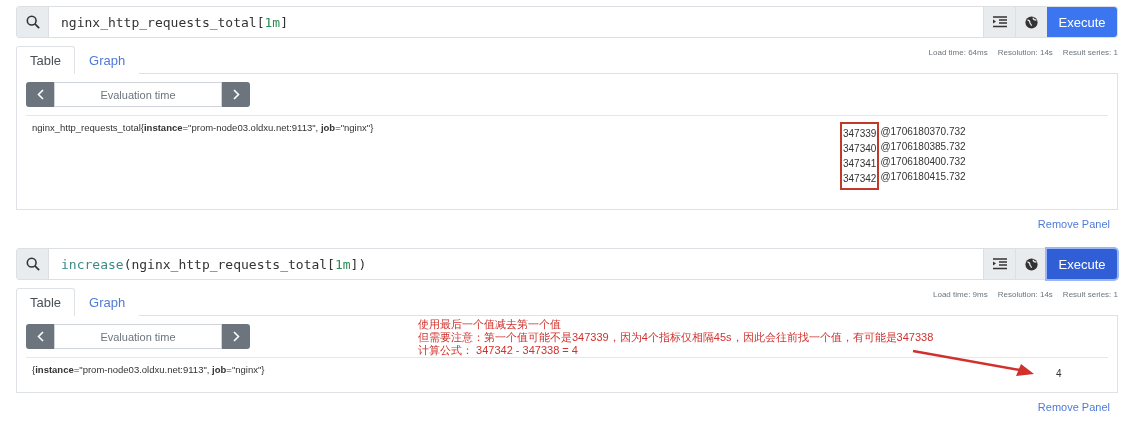 The height and width of the screenshot is (434, 1134). Describe the element at coordinates (923, 147) in the screenshot. I see `sample-timestamp: @1706180385.732` at that location.